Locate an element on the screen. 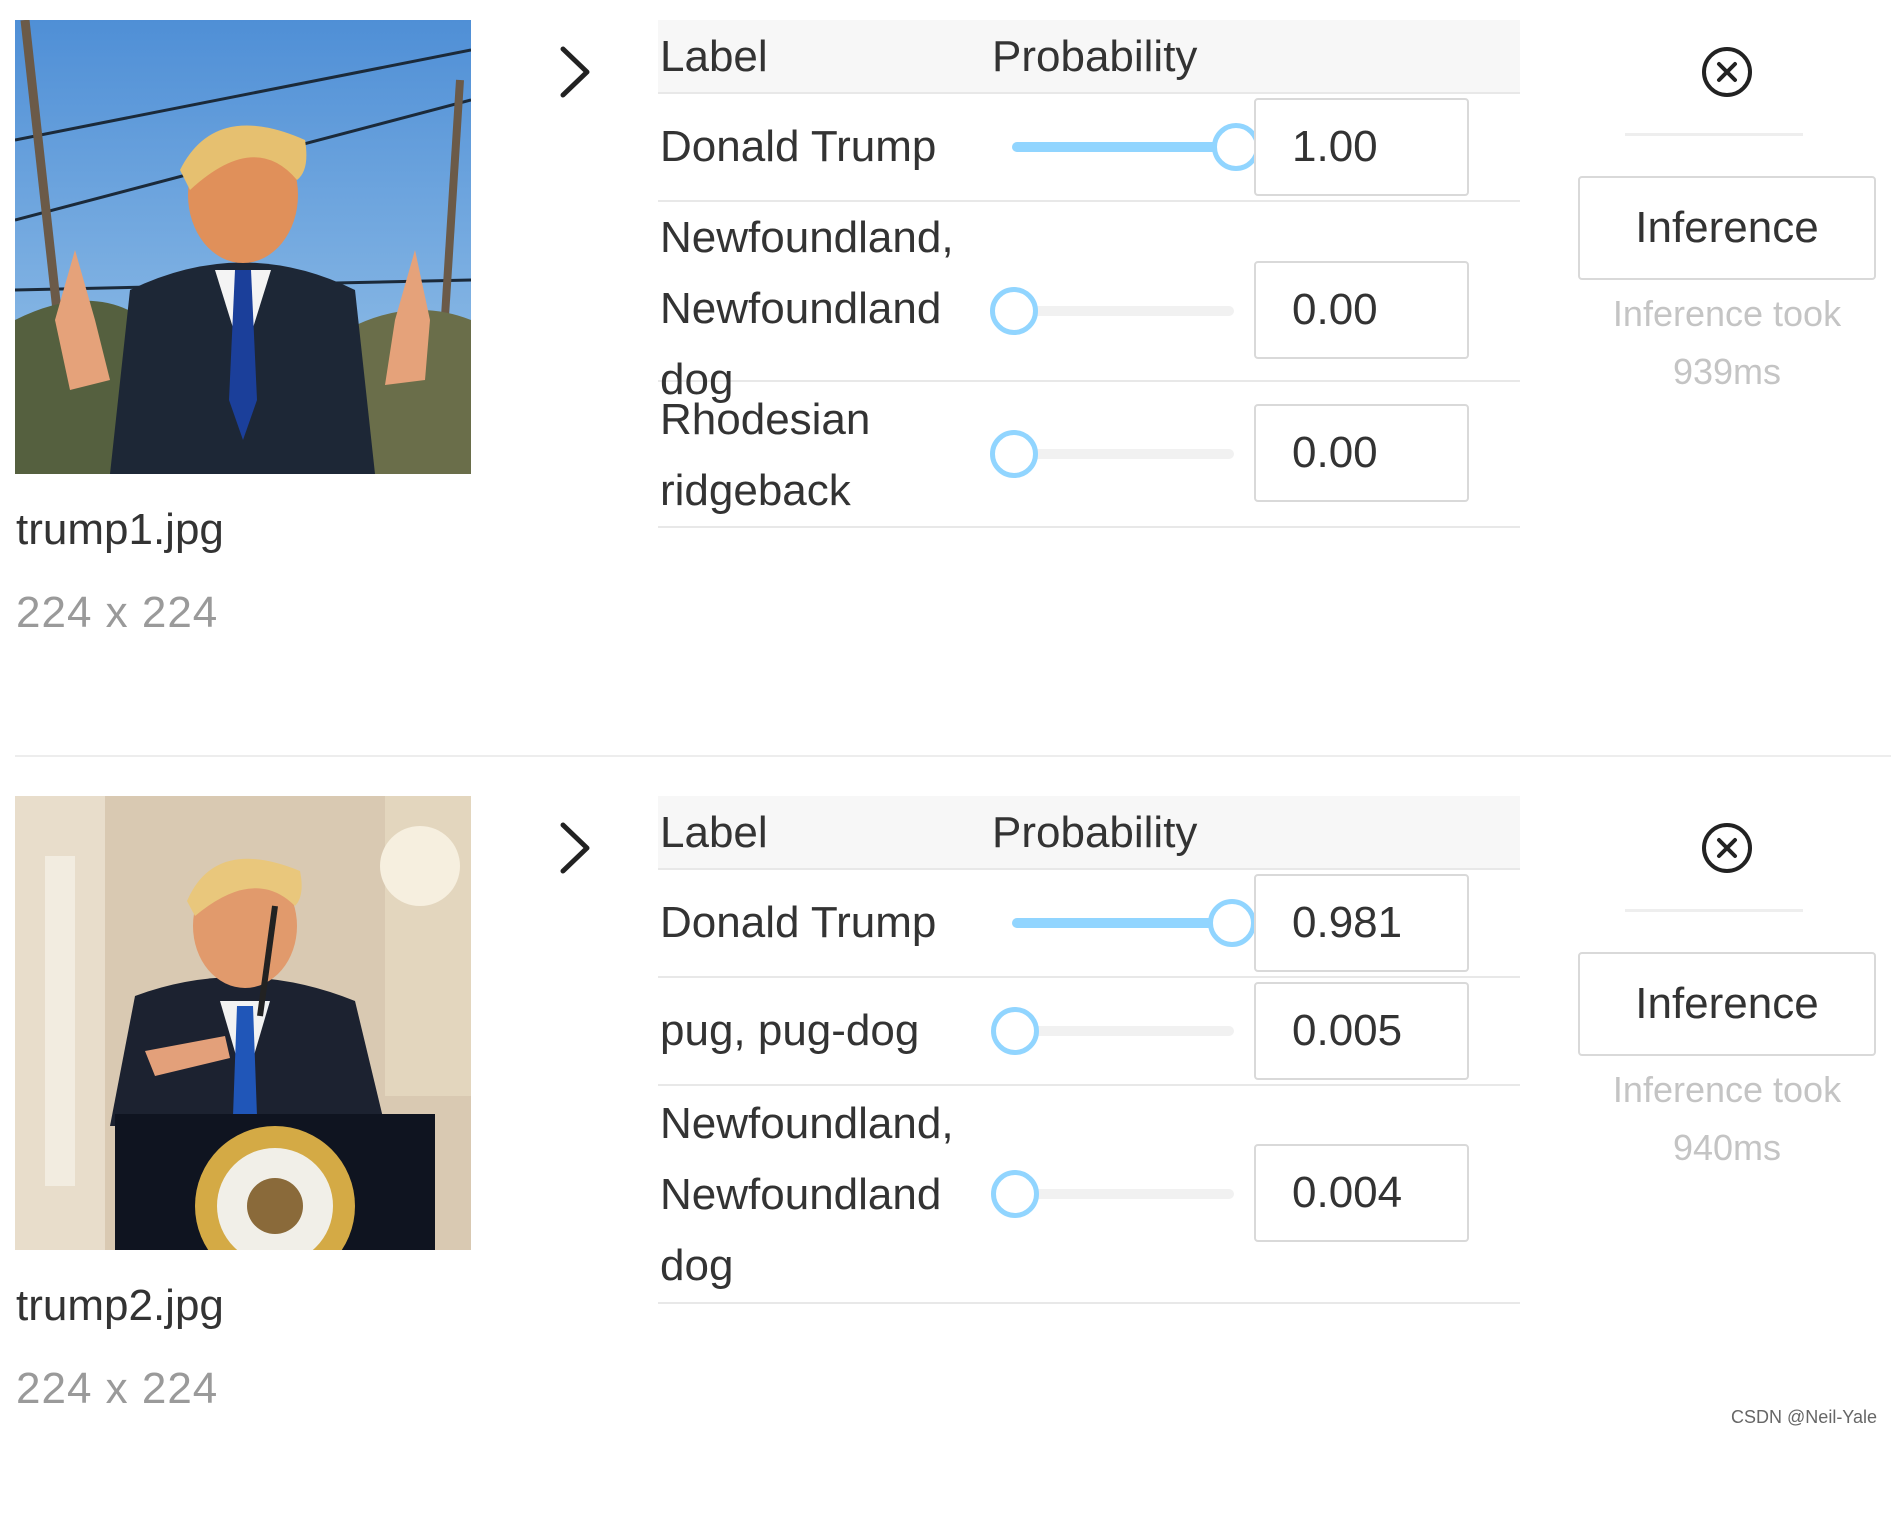  watermark: CSDN @Neil-Yale is located at coordinates (1804, 1417).